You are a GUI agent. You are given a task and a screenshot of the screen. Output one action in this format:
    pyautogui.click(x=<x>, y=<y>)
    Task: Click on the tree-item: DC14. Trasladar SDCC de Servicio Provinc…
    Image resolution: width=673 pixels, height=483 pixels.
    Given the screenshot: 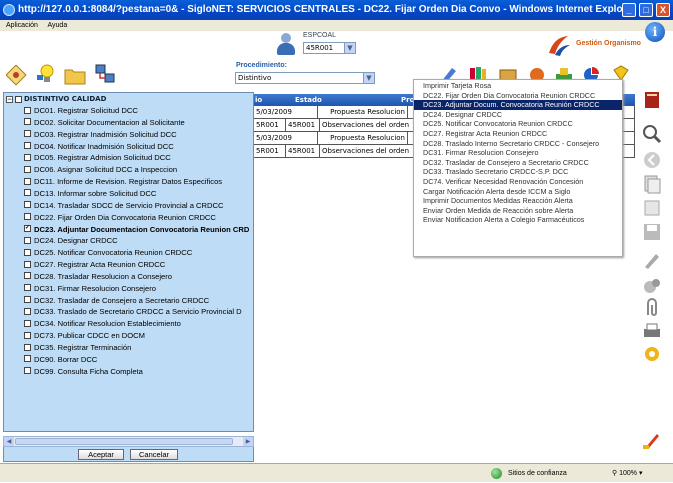 What is the action you would take?
    pyautogui.click(x=123, y=206)
    